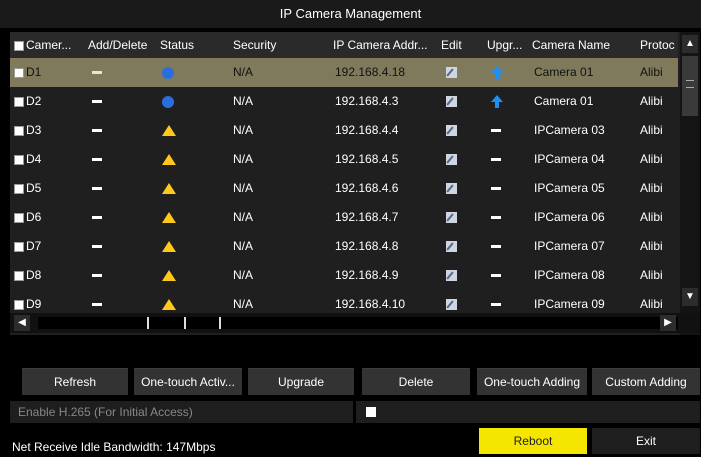 This screenshot has width=701, height=457. I want to click on horizontal-scrollbar: ◀ ▶, so click(355, 323).